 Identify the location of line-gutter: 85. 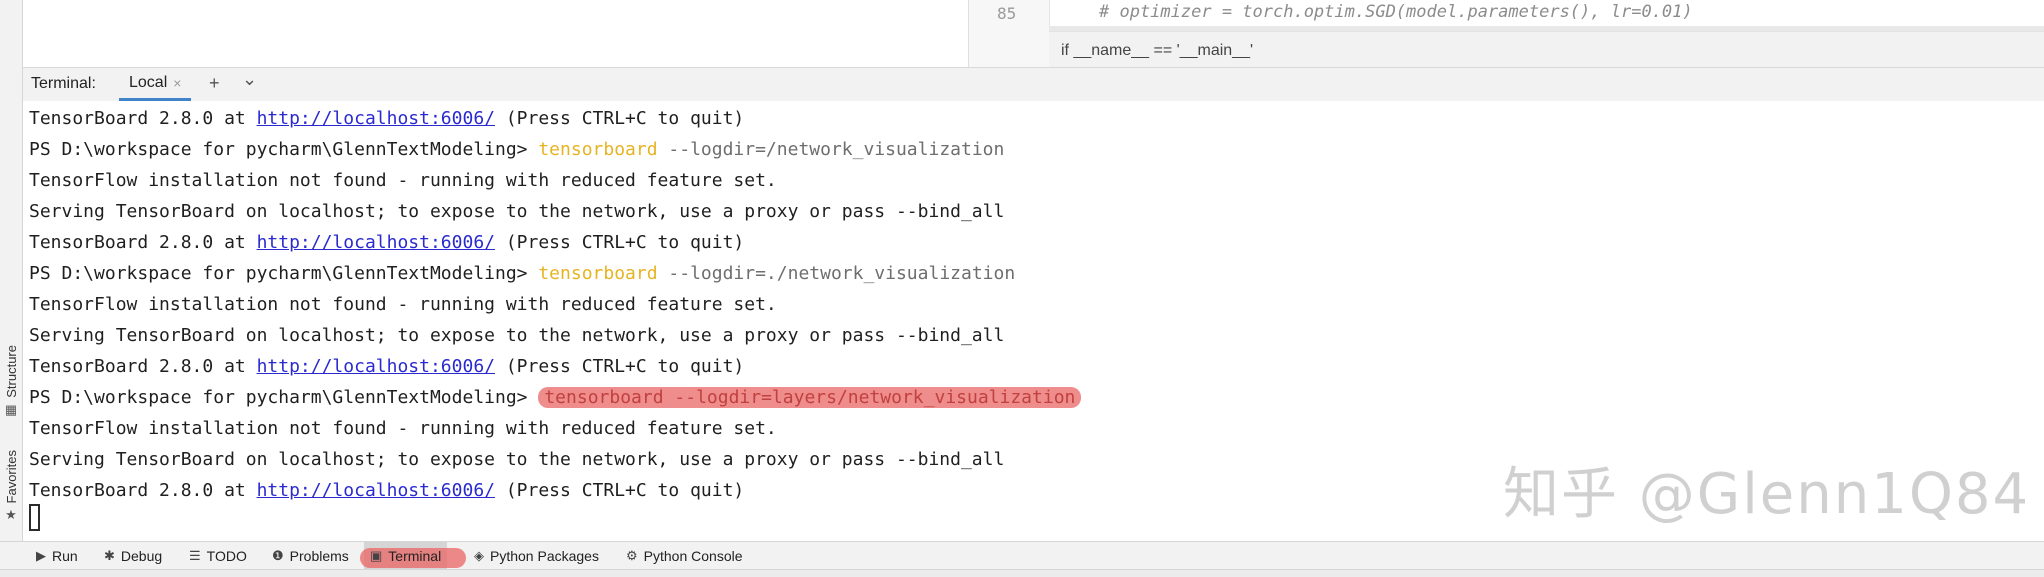
(1009, 33).